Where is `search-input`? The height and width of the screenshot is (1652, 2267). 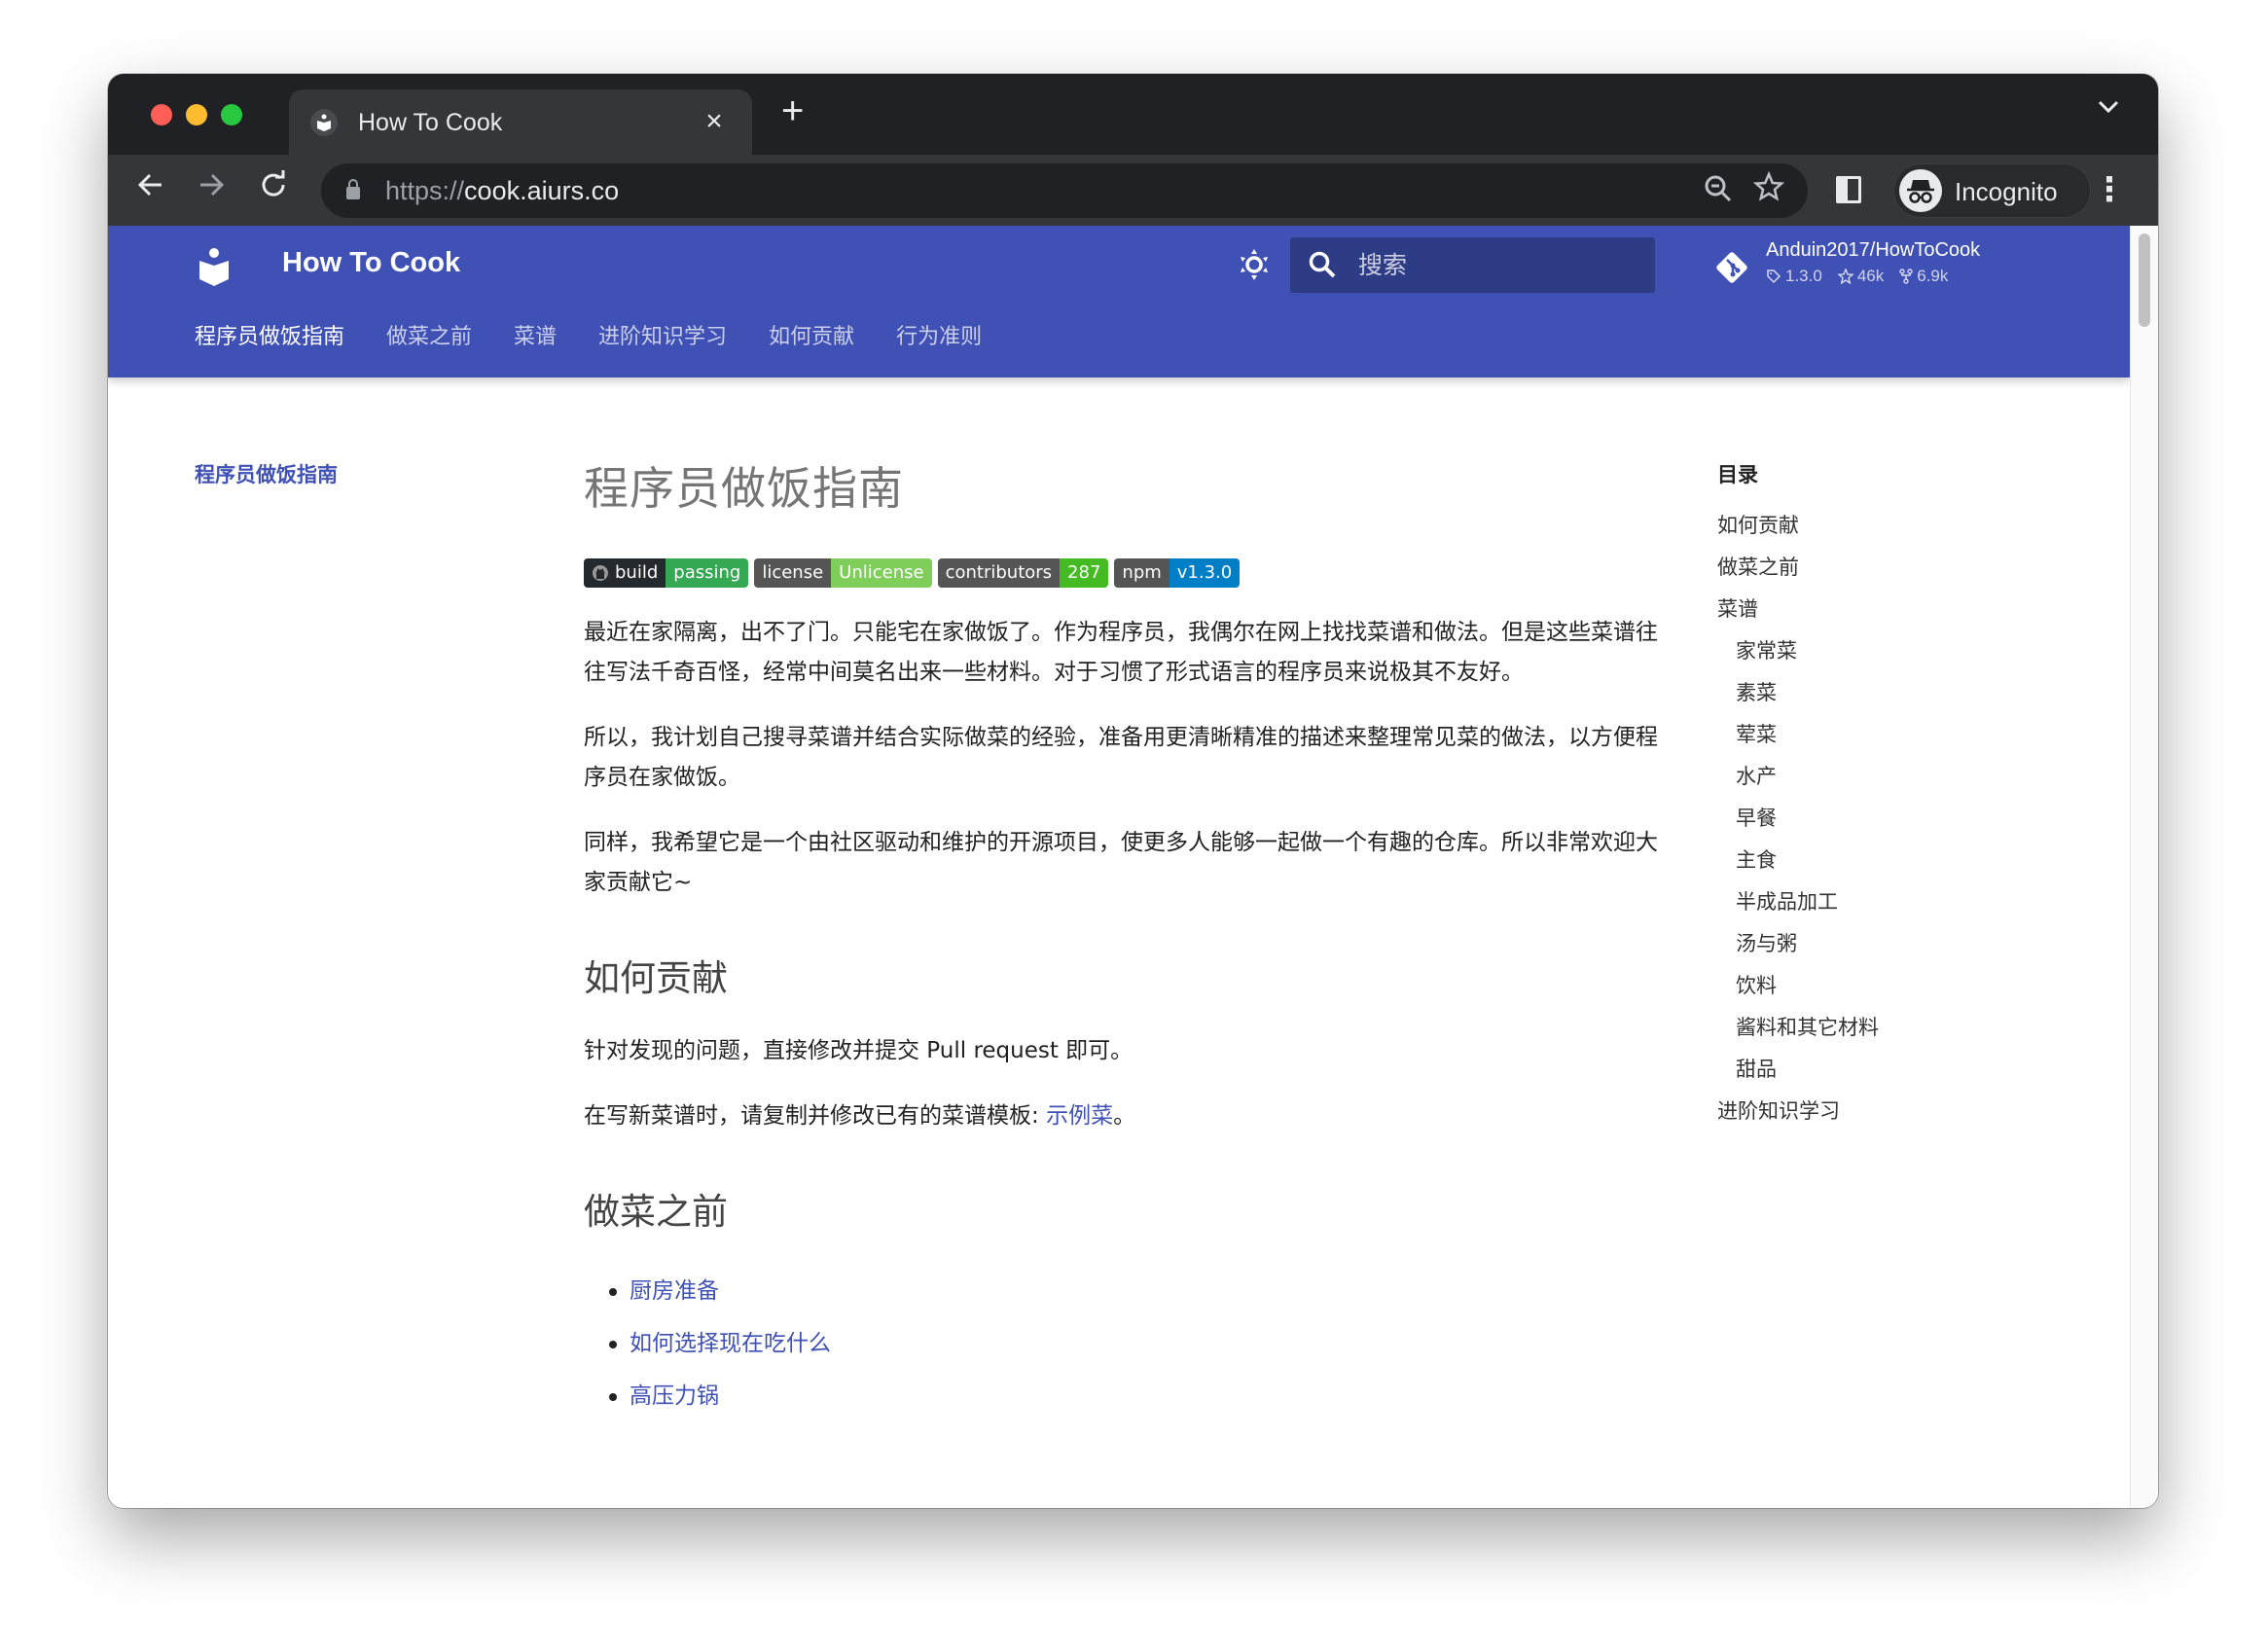
search-input is located at coordinates (1499, 265).